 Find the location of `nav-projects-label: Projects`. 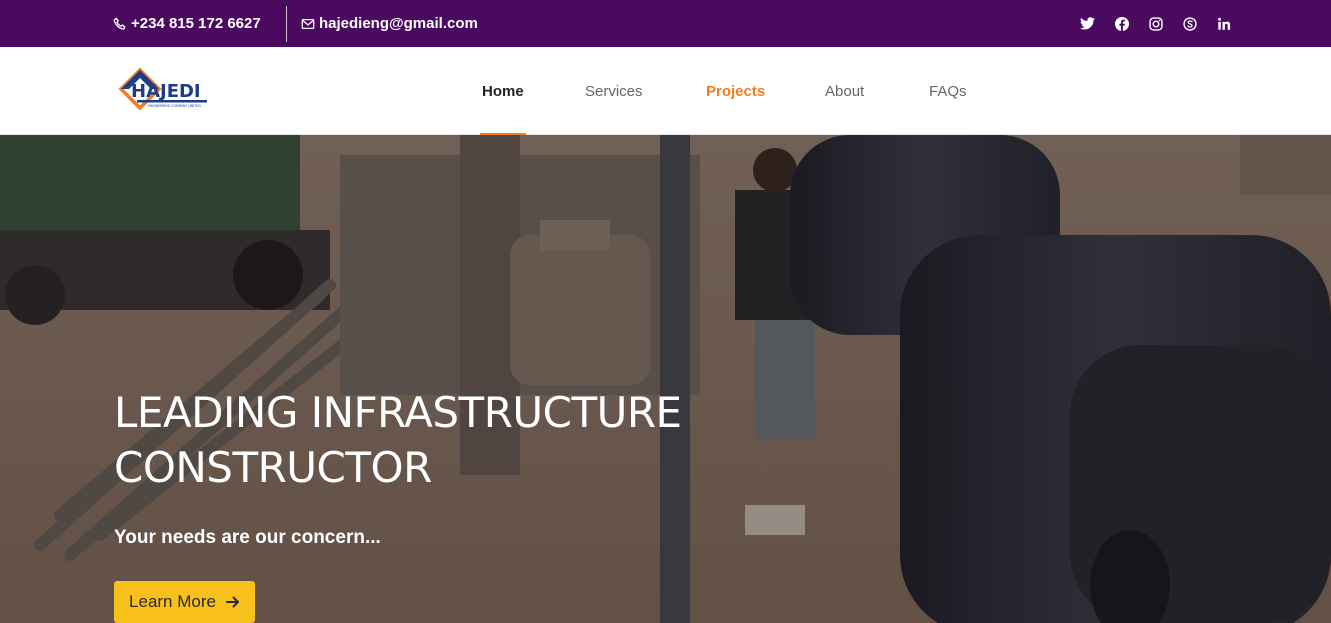

nav-projects-label: Projects is located at coordinates (736, 91).